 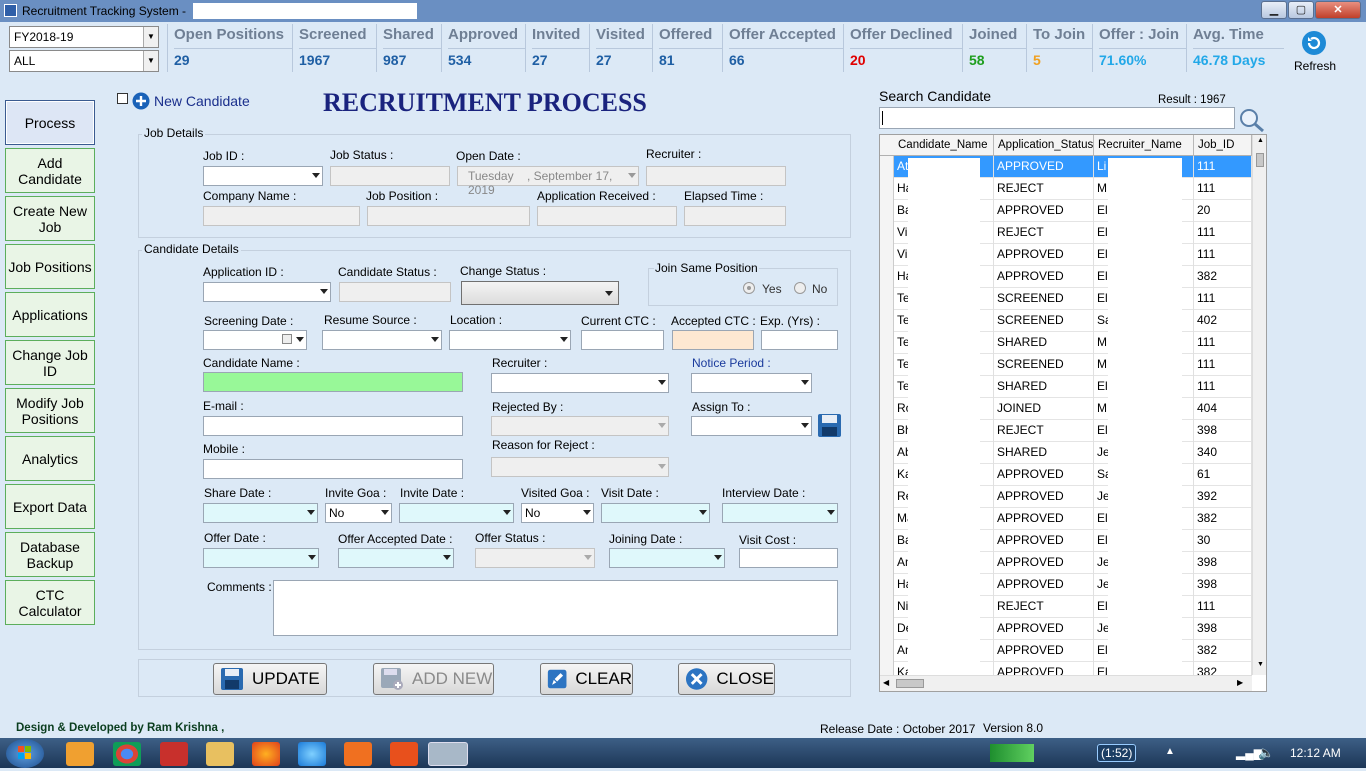 What do you see at coordinates (333, 469) in the screenshot?
I see `mobile-input` at bounding box center [333, 469].